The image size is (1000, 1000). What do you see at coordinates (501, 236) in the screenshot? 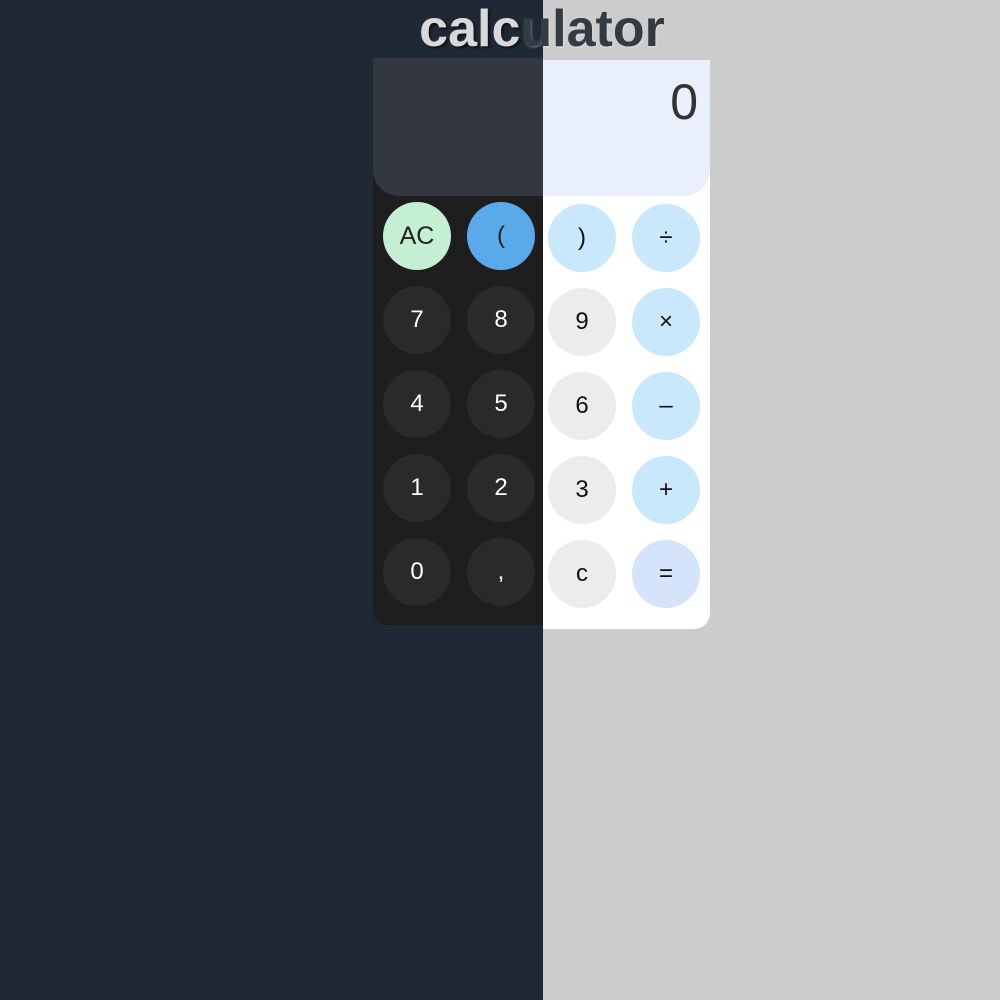
I see `open-paren-button: (` at bounding box center [501, 236].